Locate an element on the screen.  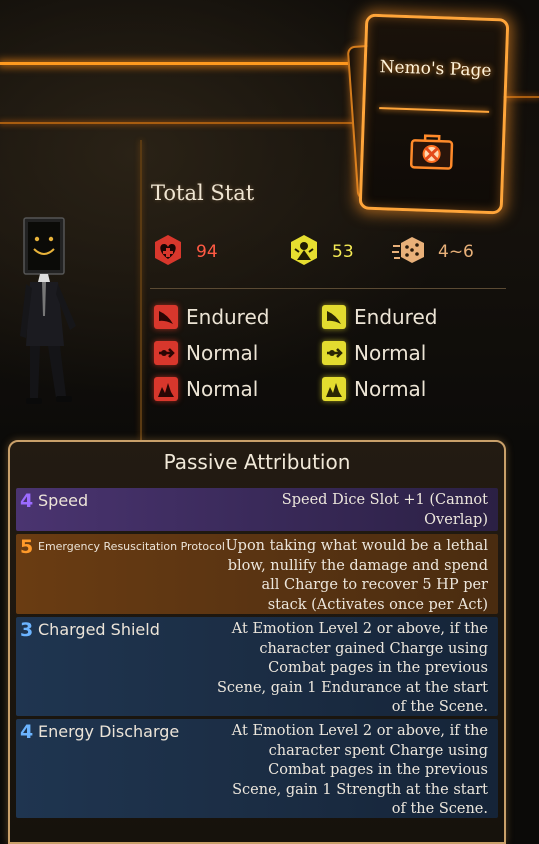
page-title: Nemo's Page is located at coordinates (435, 69).